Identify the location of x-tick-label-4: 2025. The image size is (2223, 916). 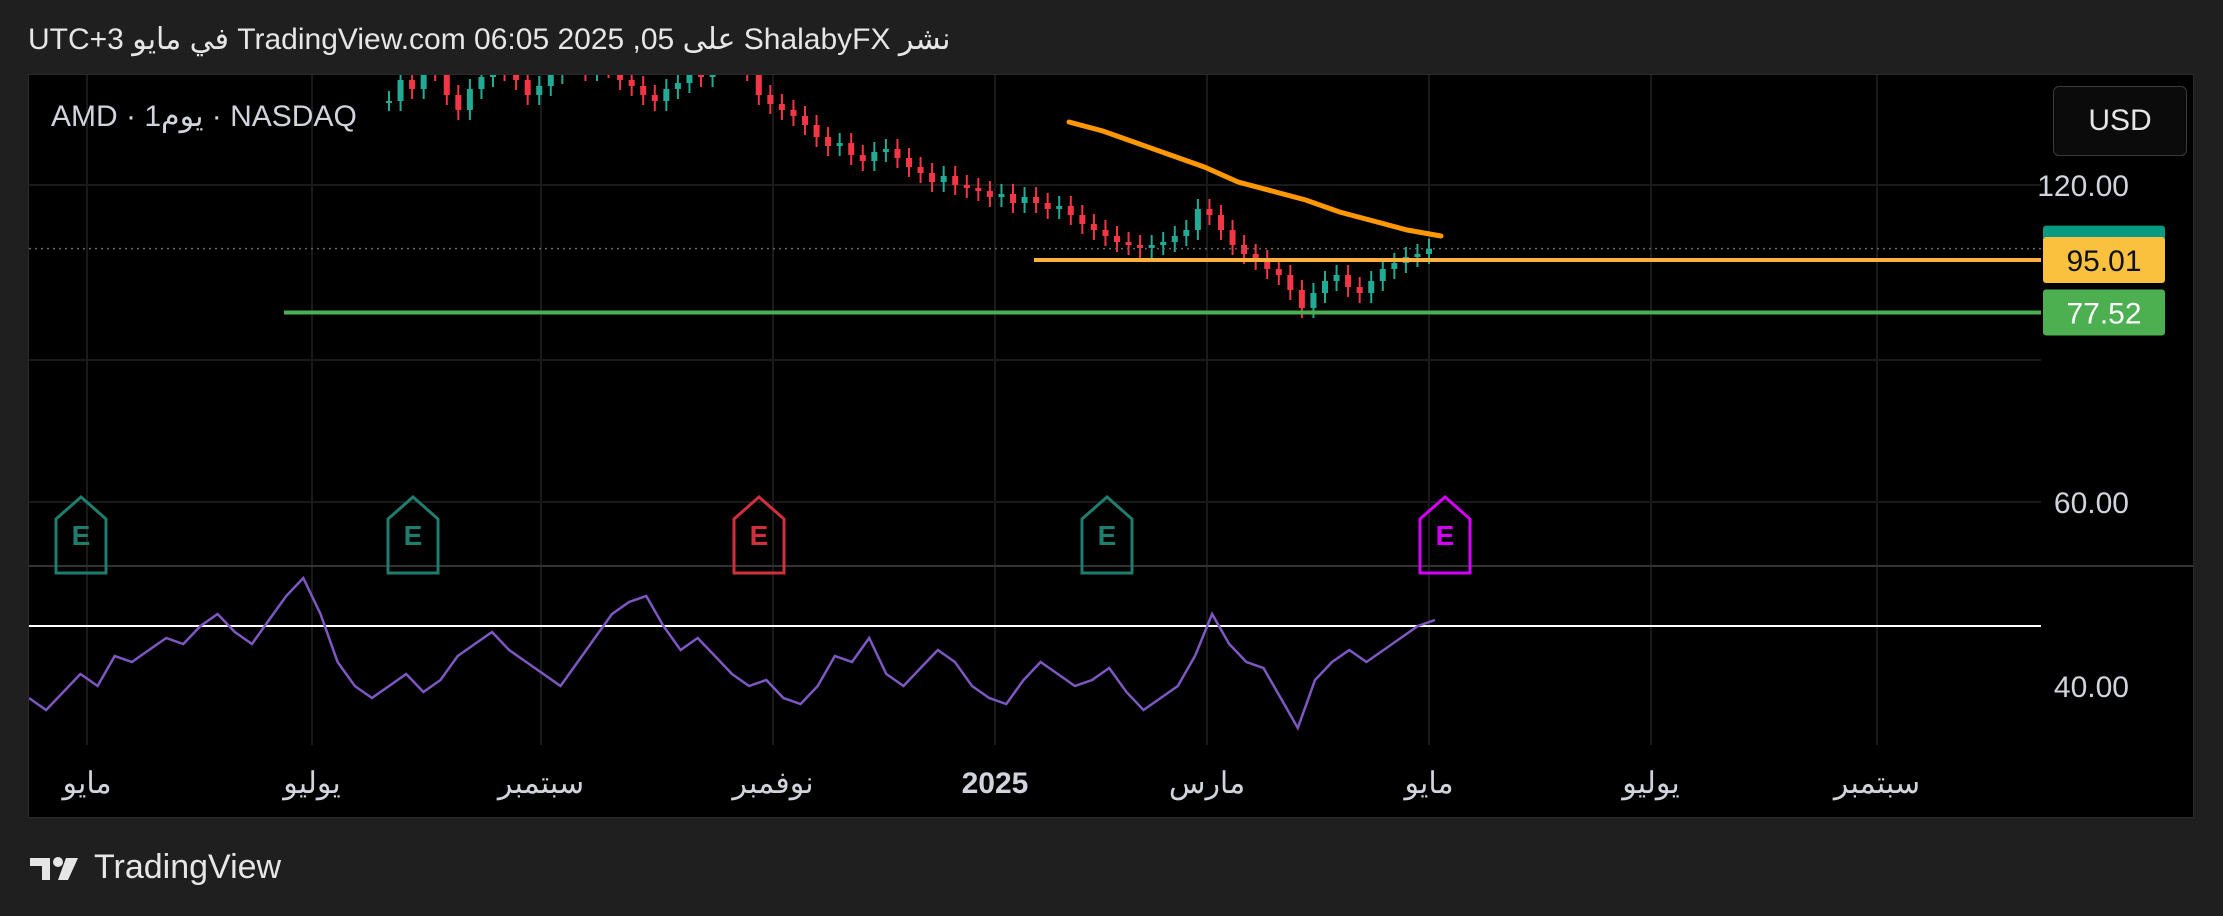
(995, 783).